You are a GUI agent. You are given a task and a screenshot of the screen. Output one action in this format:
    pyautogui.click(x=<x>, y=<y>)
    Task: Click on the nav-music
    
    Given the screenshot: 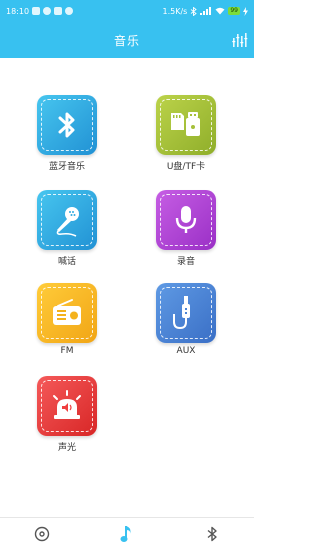 What is the action you would take?
    pyautogui.click(x=127, y=534)
    